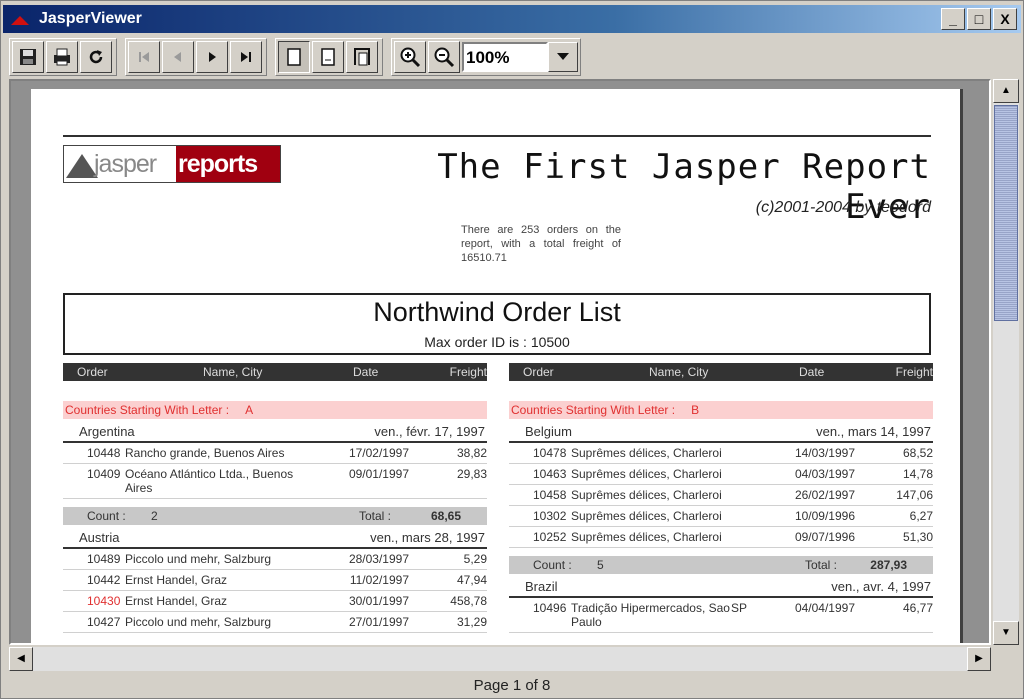  I want to click on letter-group-header: Countries Starting With Letter :A, so click(275, 410).